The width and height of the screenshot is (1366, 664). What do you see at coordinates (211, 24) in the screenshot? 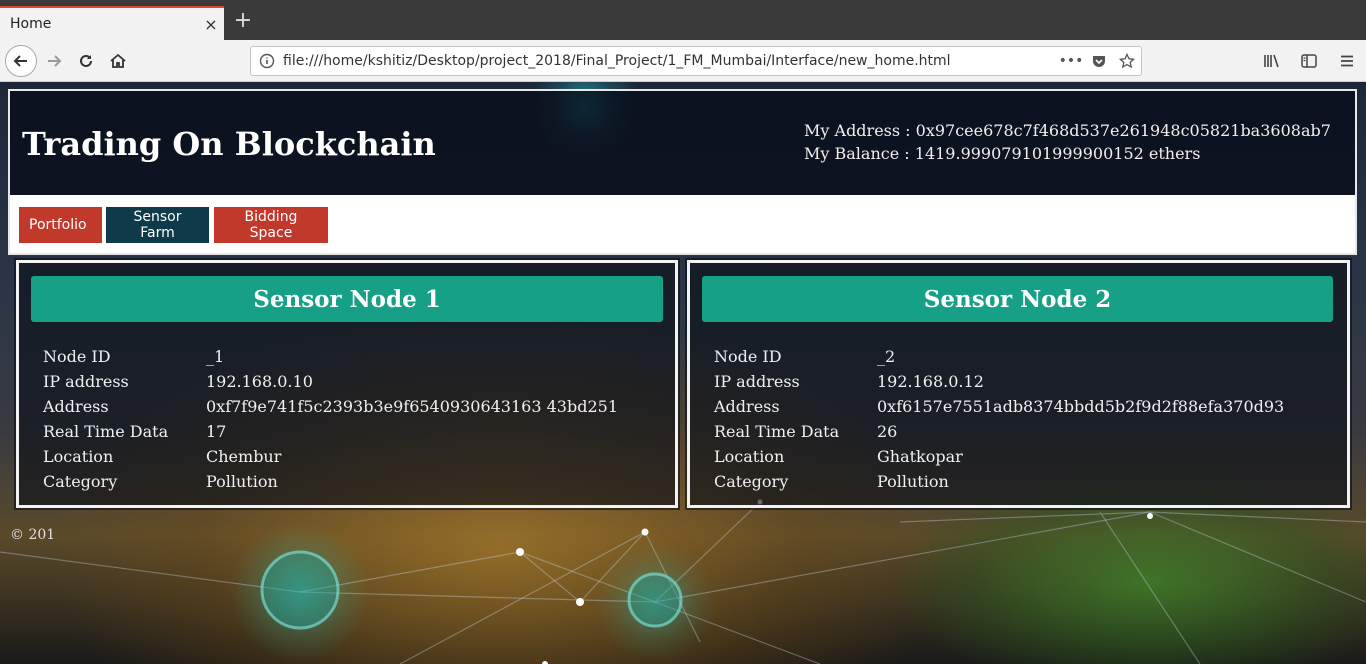
I see `close-tab-icon: ×` at bounding box center [211, 24].